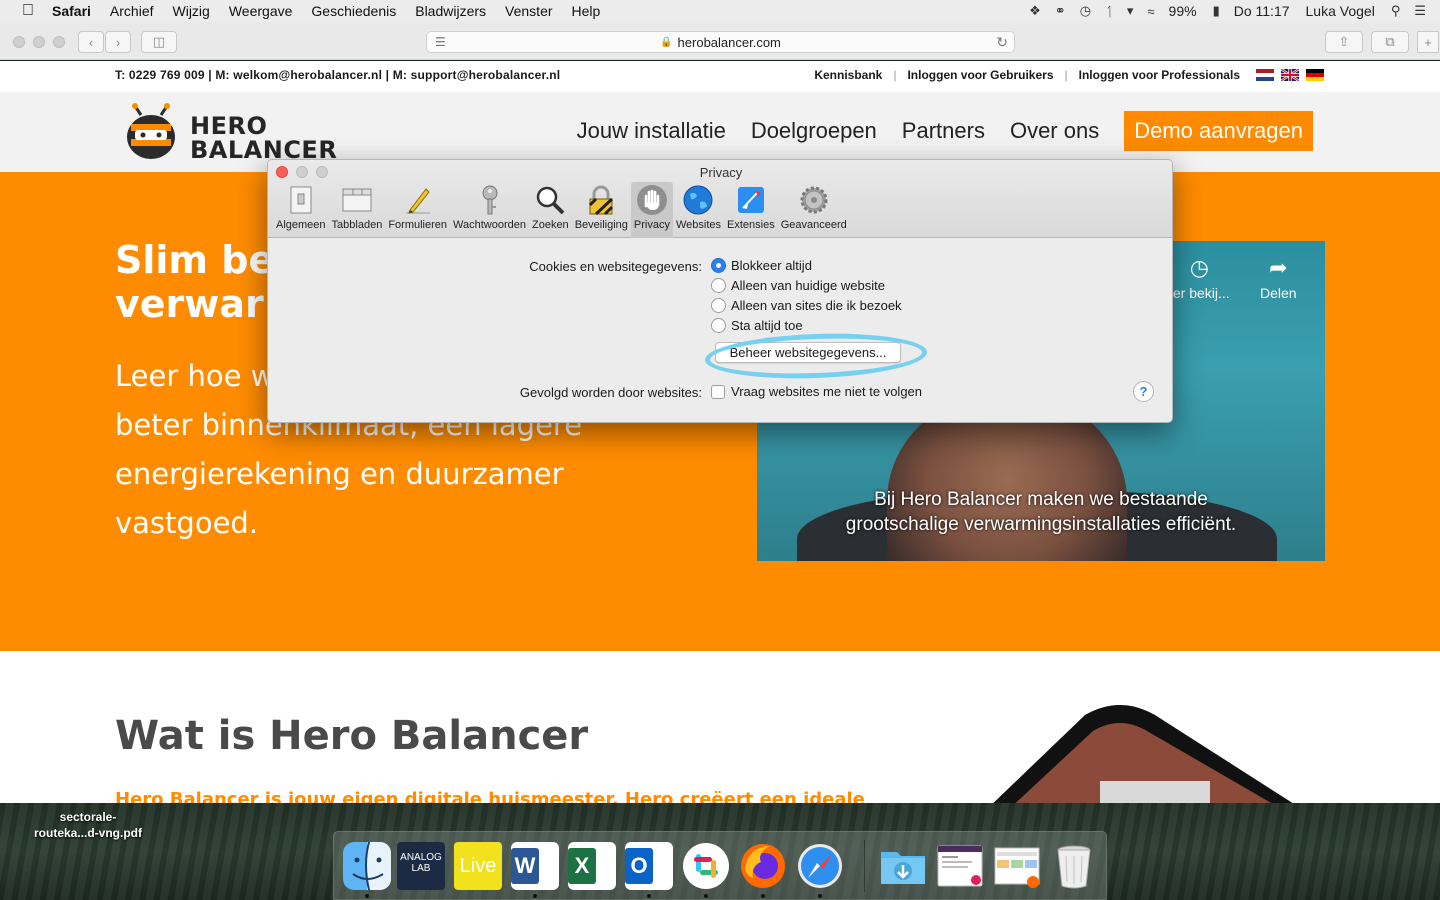 This screenshot has width=1440, height=900. What do you see at coordinates (1074, 866) in the screenshot?
I see `trash-icon` at bounding box center [1074, 866].